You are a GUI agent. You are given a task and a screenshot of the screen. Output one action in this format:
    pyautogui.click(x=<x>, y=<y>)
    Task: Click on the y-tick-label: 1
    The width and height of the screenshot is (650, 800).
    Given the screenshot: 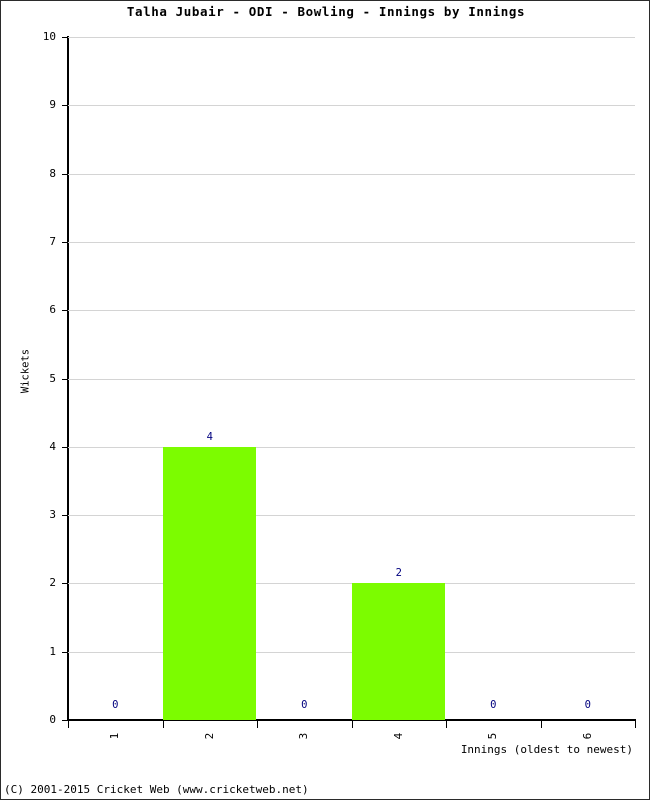 What is the action you would take?
    pyautogui.click(x=52, y=651)
    